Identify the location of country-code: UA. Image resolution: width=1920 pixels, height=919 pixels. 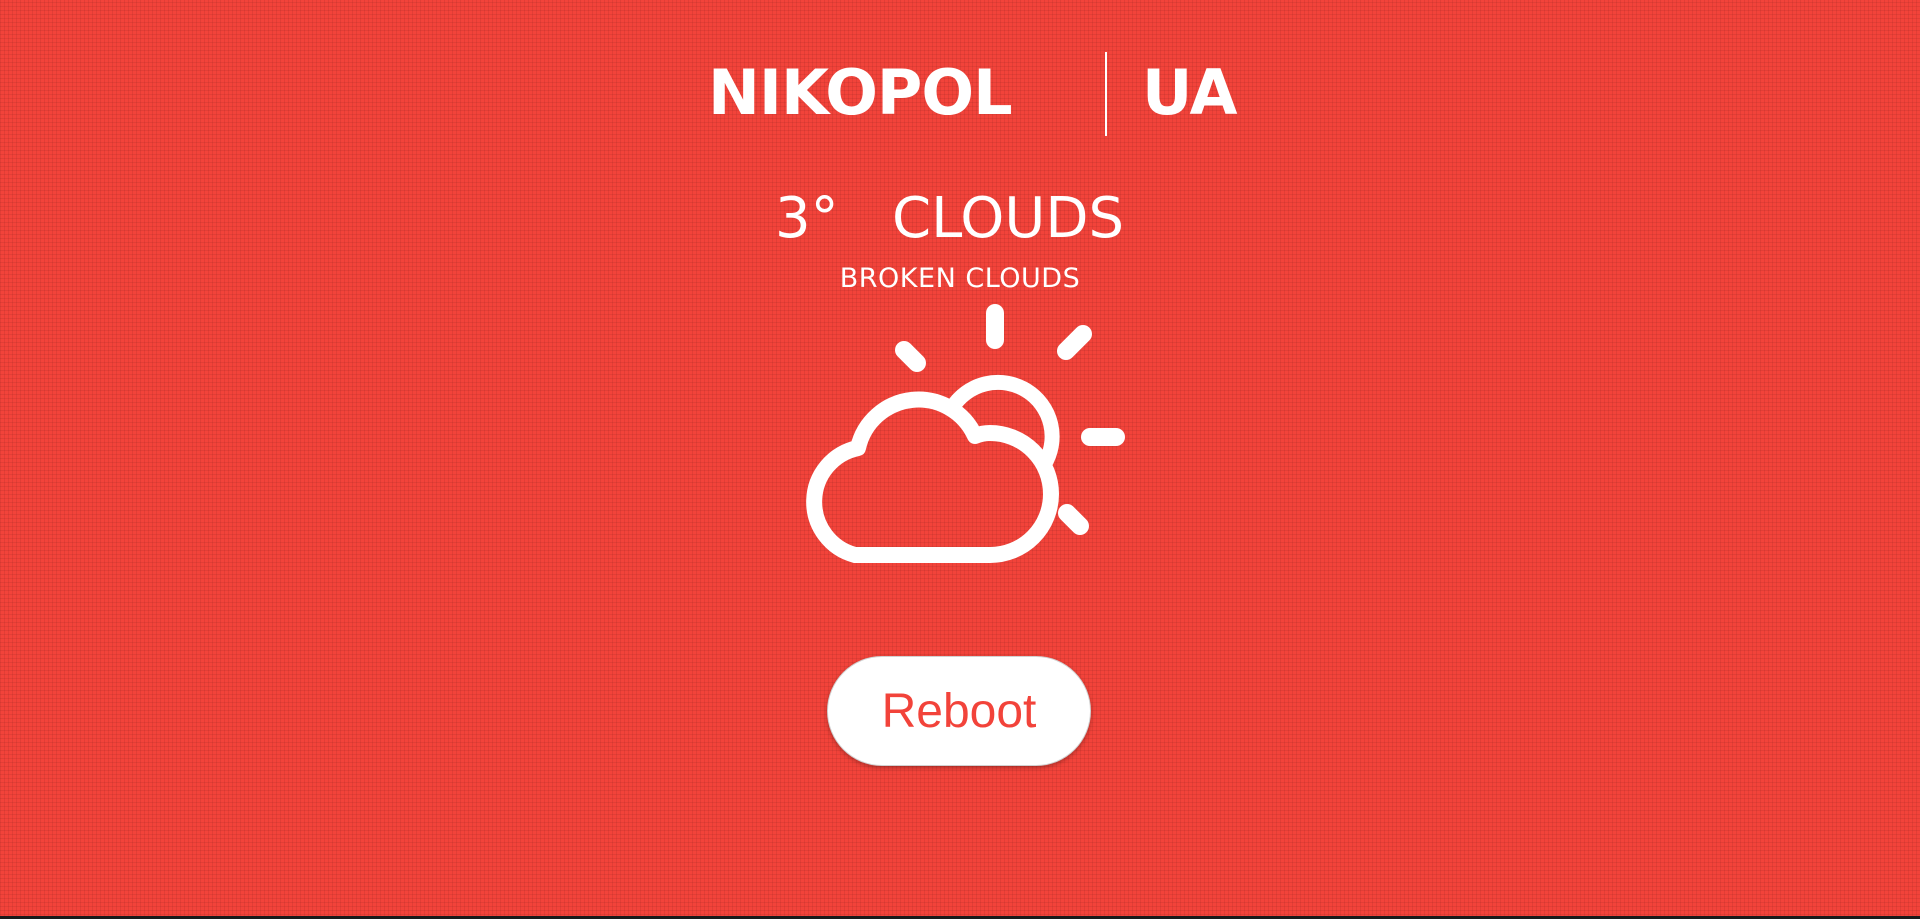
(1189, 92).